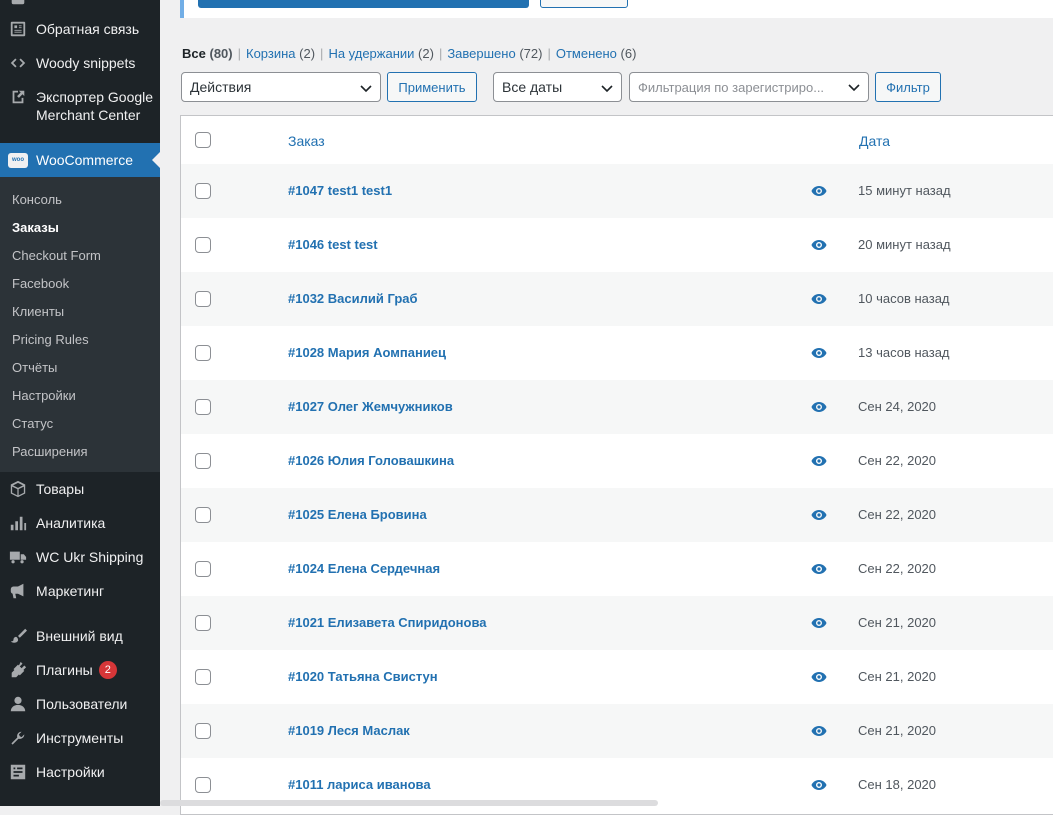 This screenshot has width=1053, height=815. Describe the element at coordinates (281, 87) in the screenshot. I see `bulk-actions-select: Действия` at that location.